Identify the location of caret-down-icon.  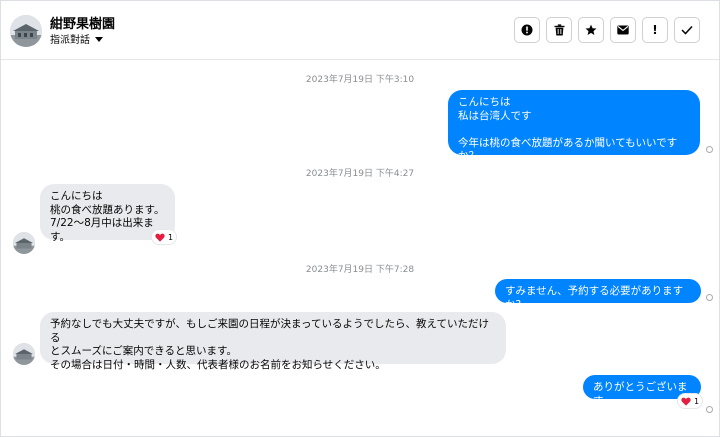
(99, 39).